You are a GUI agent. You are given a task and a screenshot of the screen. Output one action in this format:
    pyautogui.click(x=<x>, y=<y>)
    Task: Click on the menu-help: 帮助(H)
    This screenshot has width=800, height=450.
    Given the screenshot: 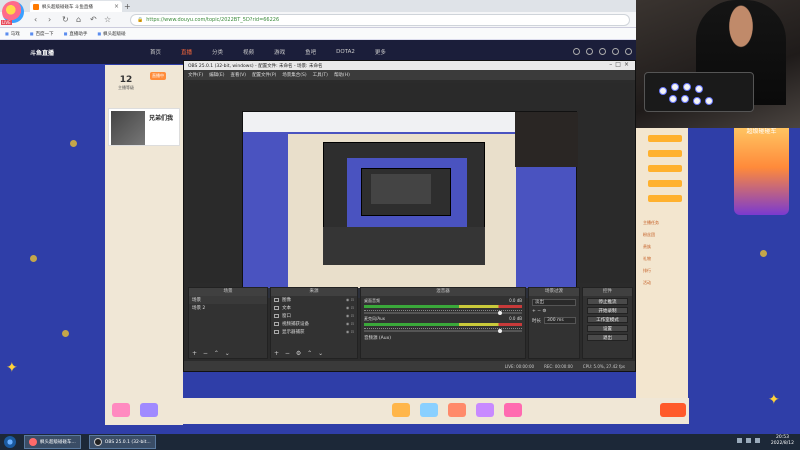 What is the action you would take?
    pyautogui.click(x=342, y=75)
    